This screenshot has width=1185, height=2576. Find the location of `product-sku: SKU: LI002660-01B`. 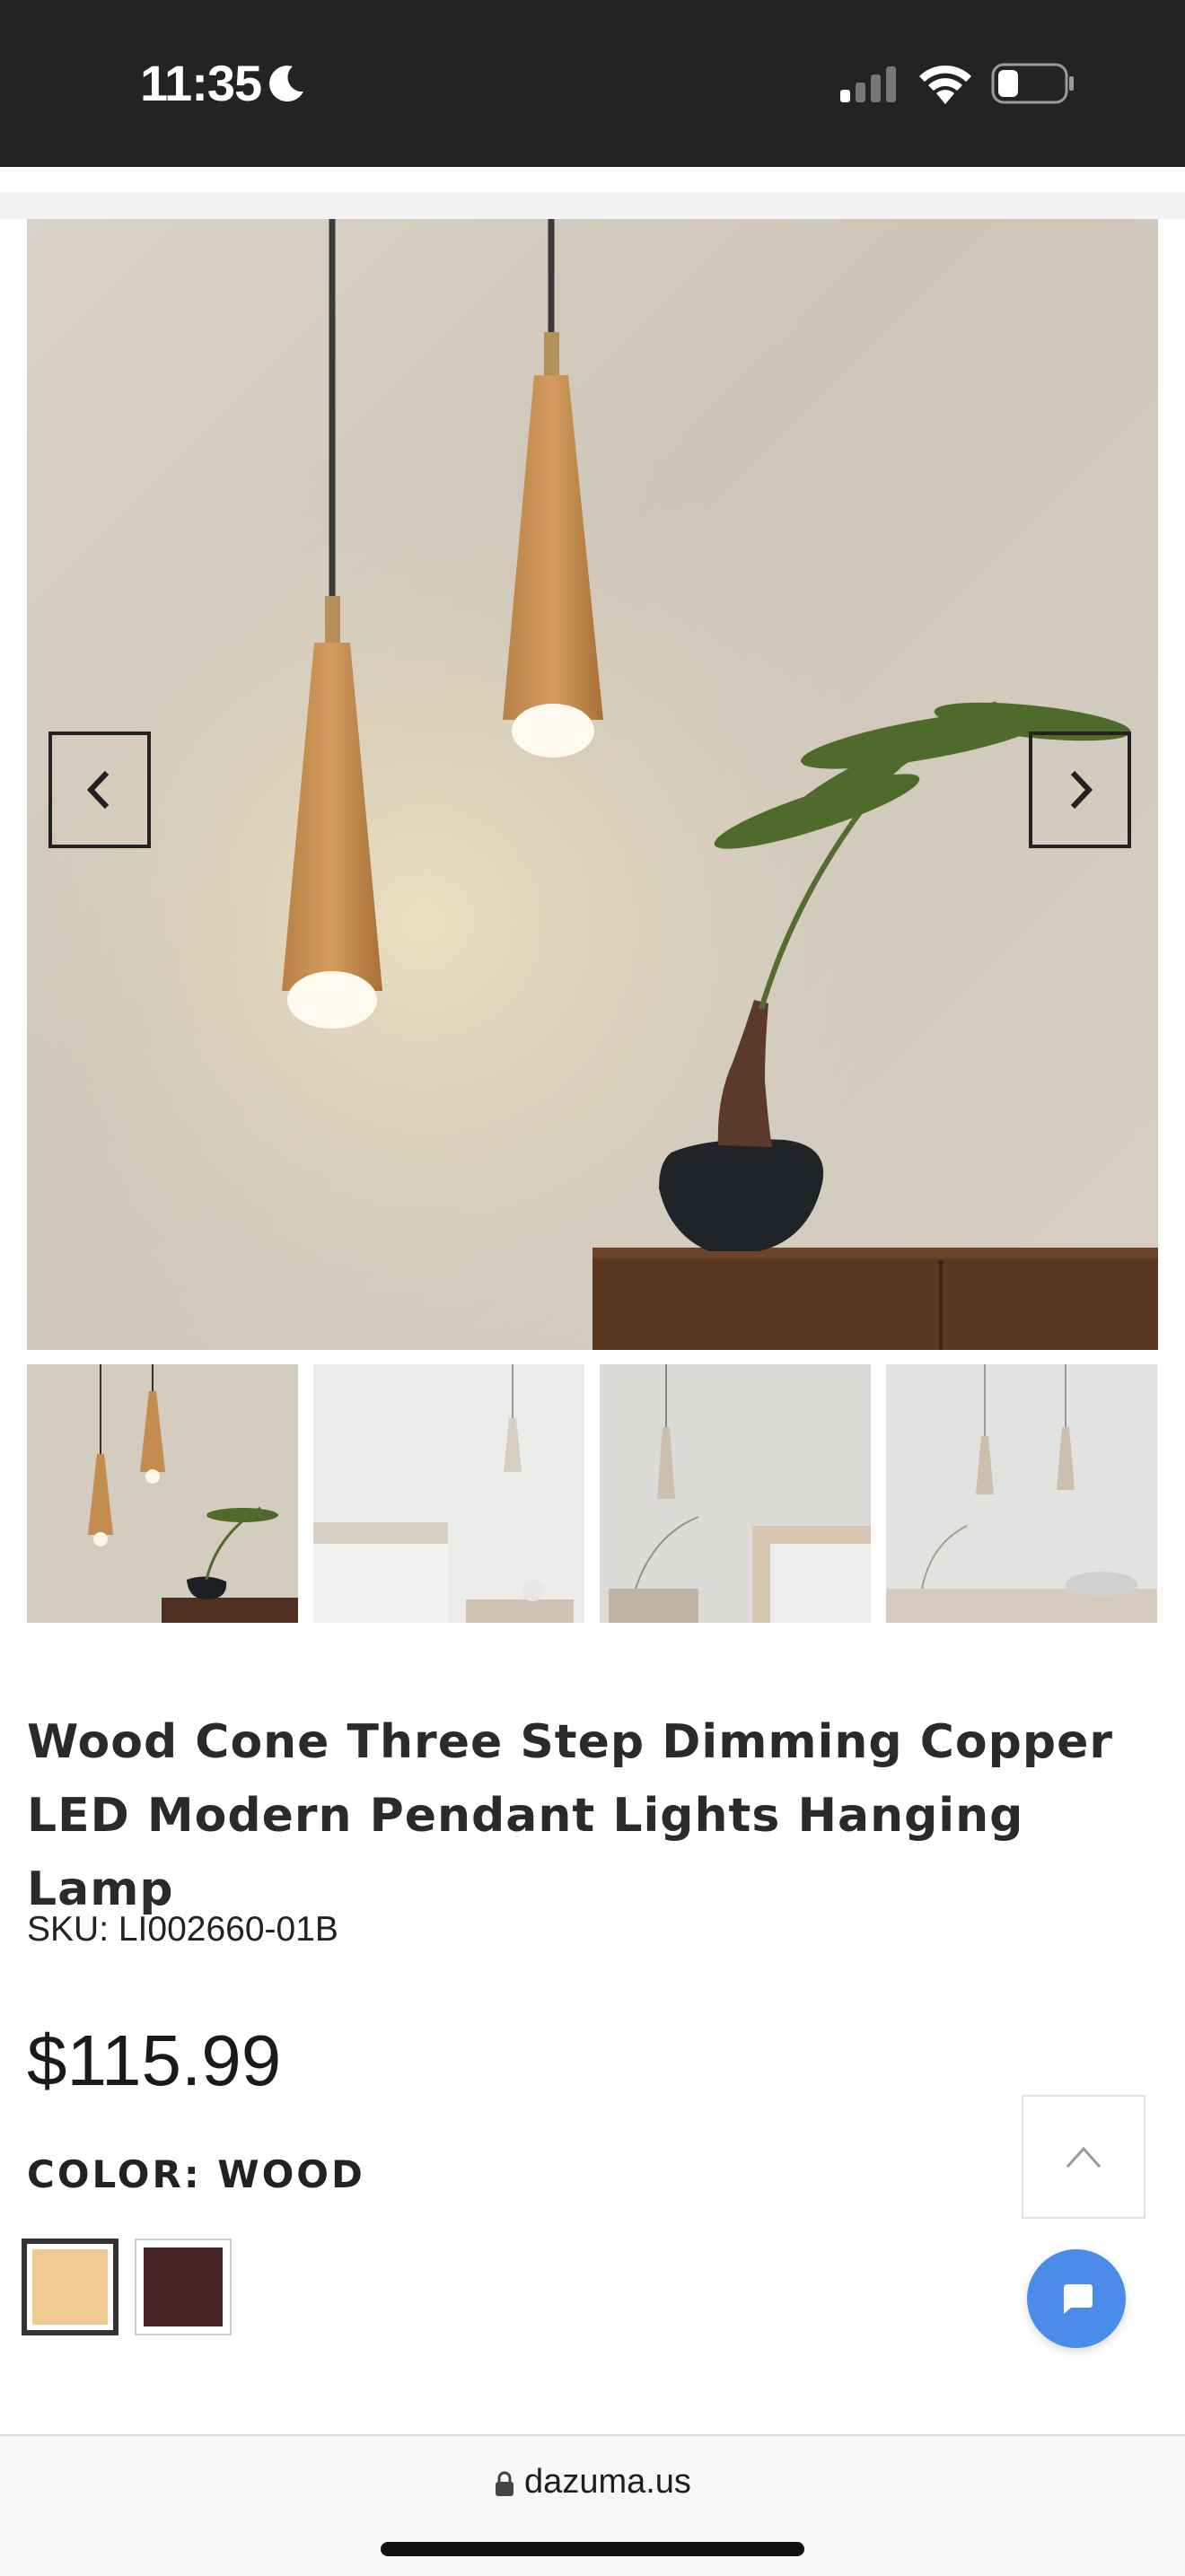

product-sku: SKU: LI002660-01B is located at coordinates (182, 1929).